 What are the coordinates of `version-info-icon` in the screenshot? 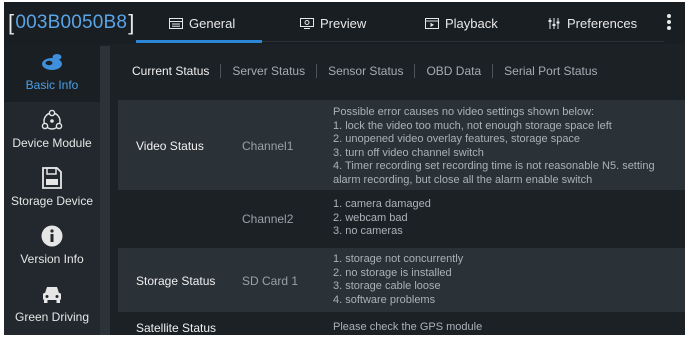 It's located at (52, 236).